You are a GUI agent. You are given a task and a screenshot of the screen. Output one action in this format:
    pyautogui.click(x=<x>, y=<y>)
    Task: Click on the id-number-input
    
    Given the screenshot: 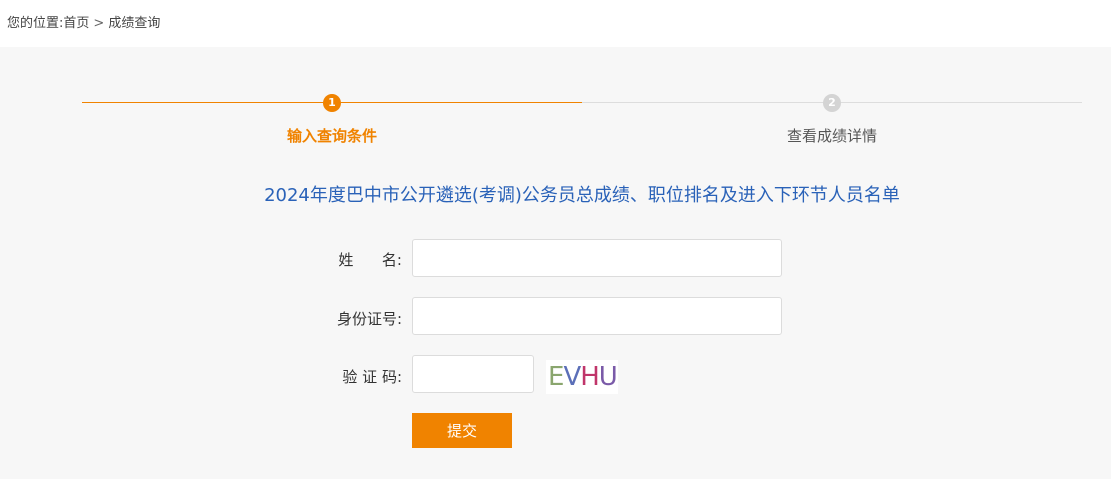 What is the action you would take?
    pyautogui.click(x=597, y=316)
    